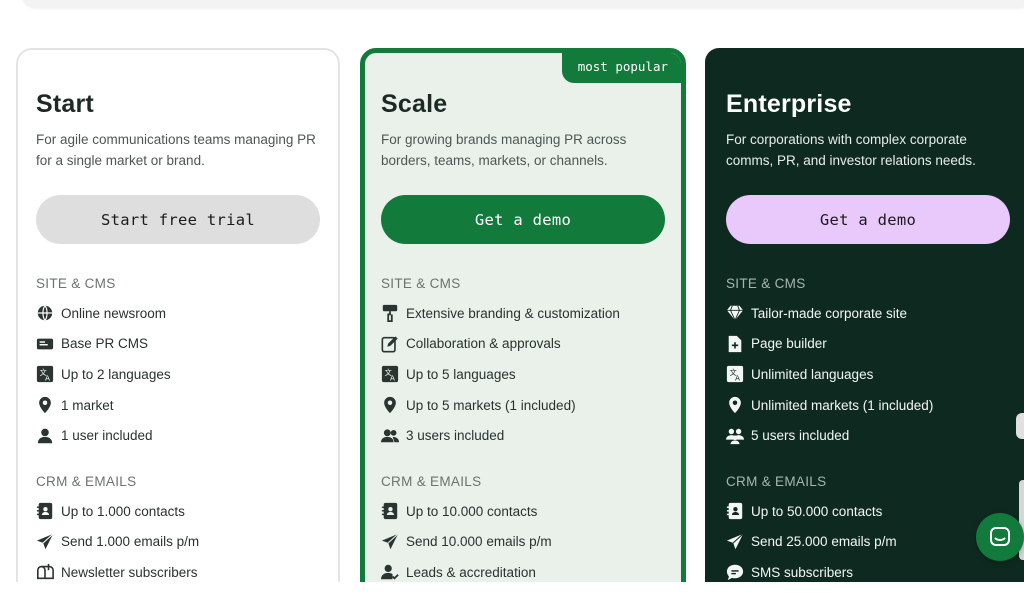 The width and height of the screenshot is (1024, 595). I want to click on feature-label: Newsletter subscribers, so click(129, 572).